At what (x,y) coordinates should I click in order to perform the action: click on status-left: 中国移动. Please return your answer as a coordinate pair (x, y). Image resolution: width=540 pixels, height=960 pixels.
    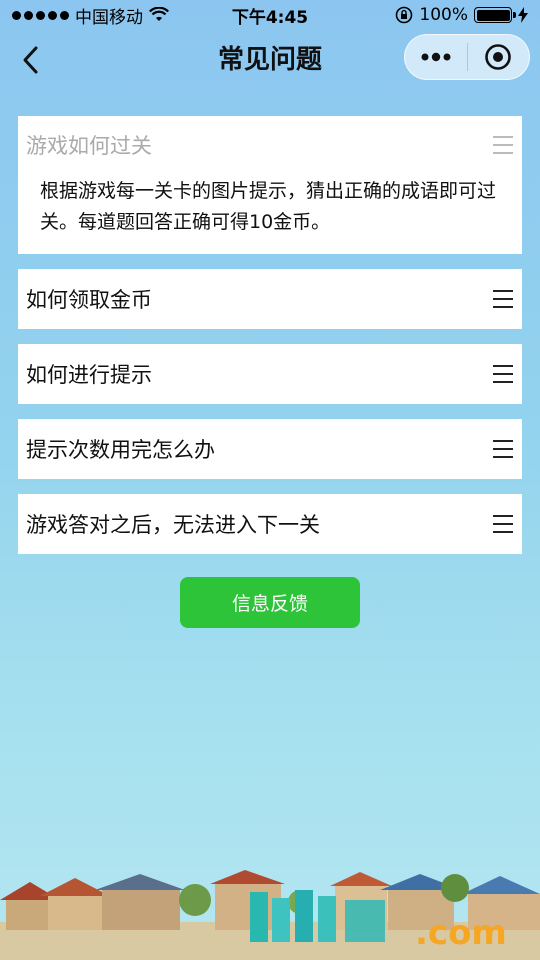
    Looking at the image, I should click on (90, 15).